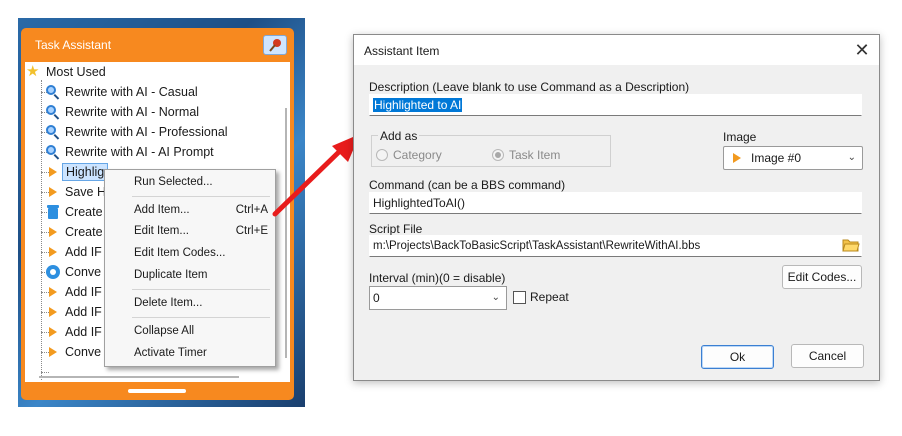 The image size is (902, 436). I want to click on radio-label: Category, so click(417, 155).